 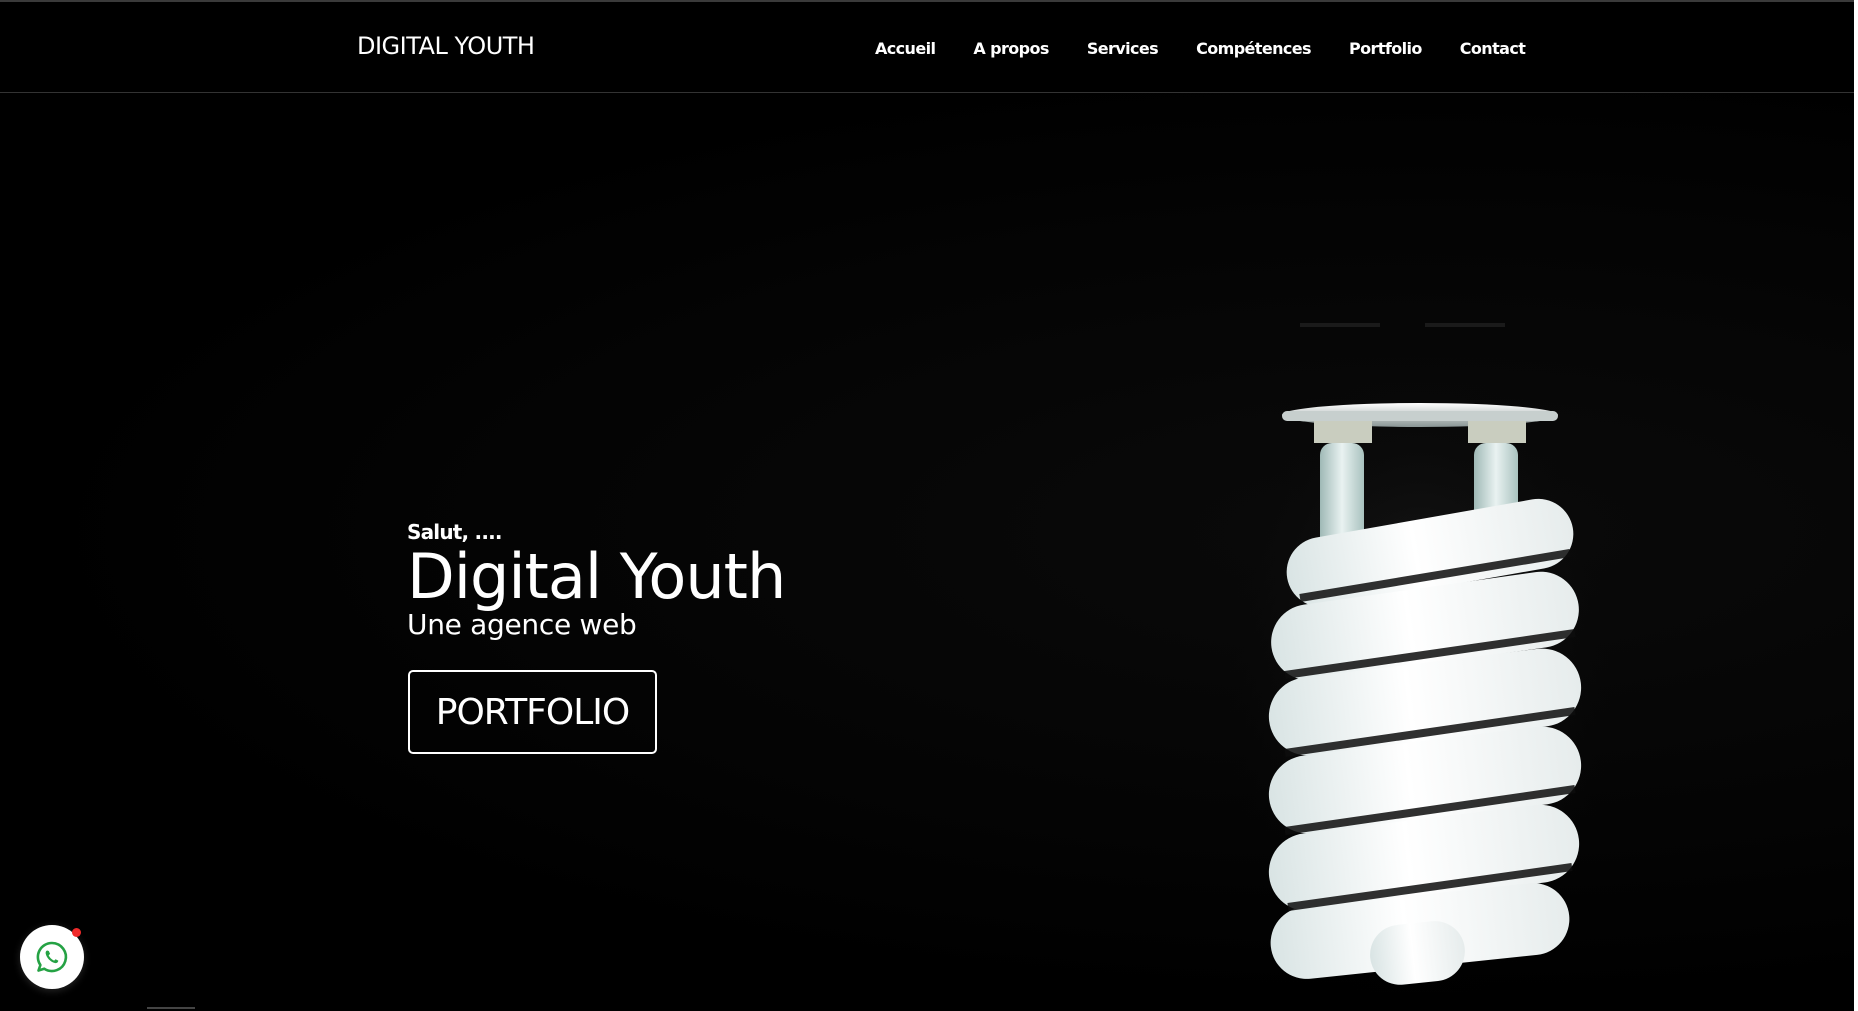 I want to click on portfolio-button: PORTFOLIO, so click(x=532, y=712).